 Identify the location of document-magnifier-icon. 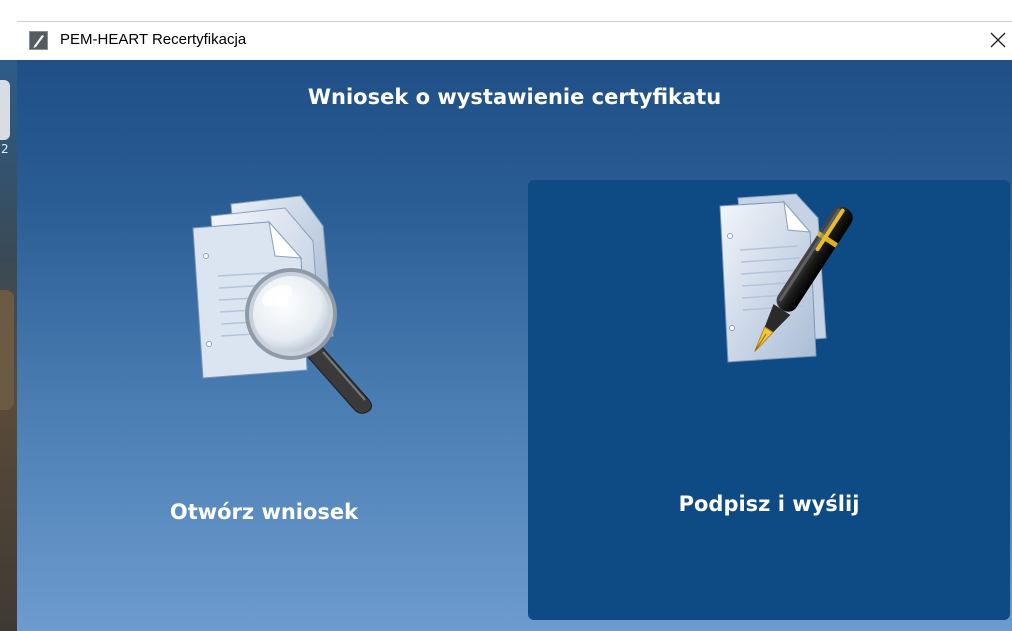
(283, 303).